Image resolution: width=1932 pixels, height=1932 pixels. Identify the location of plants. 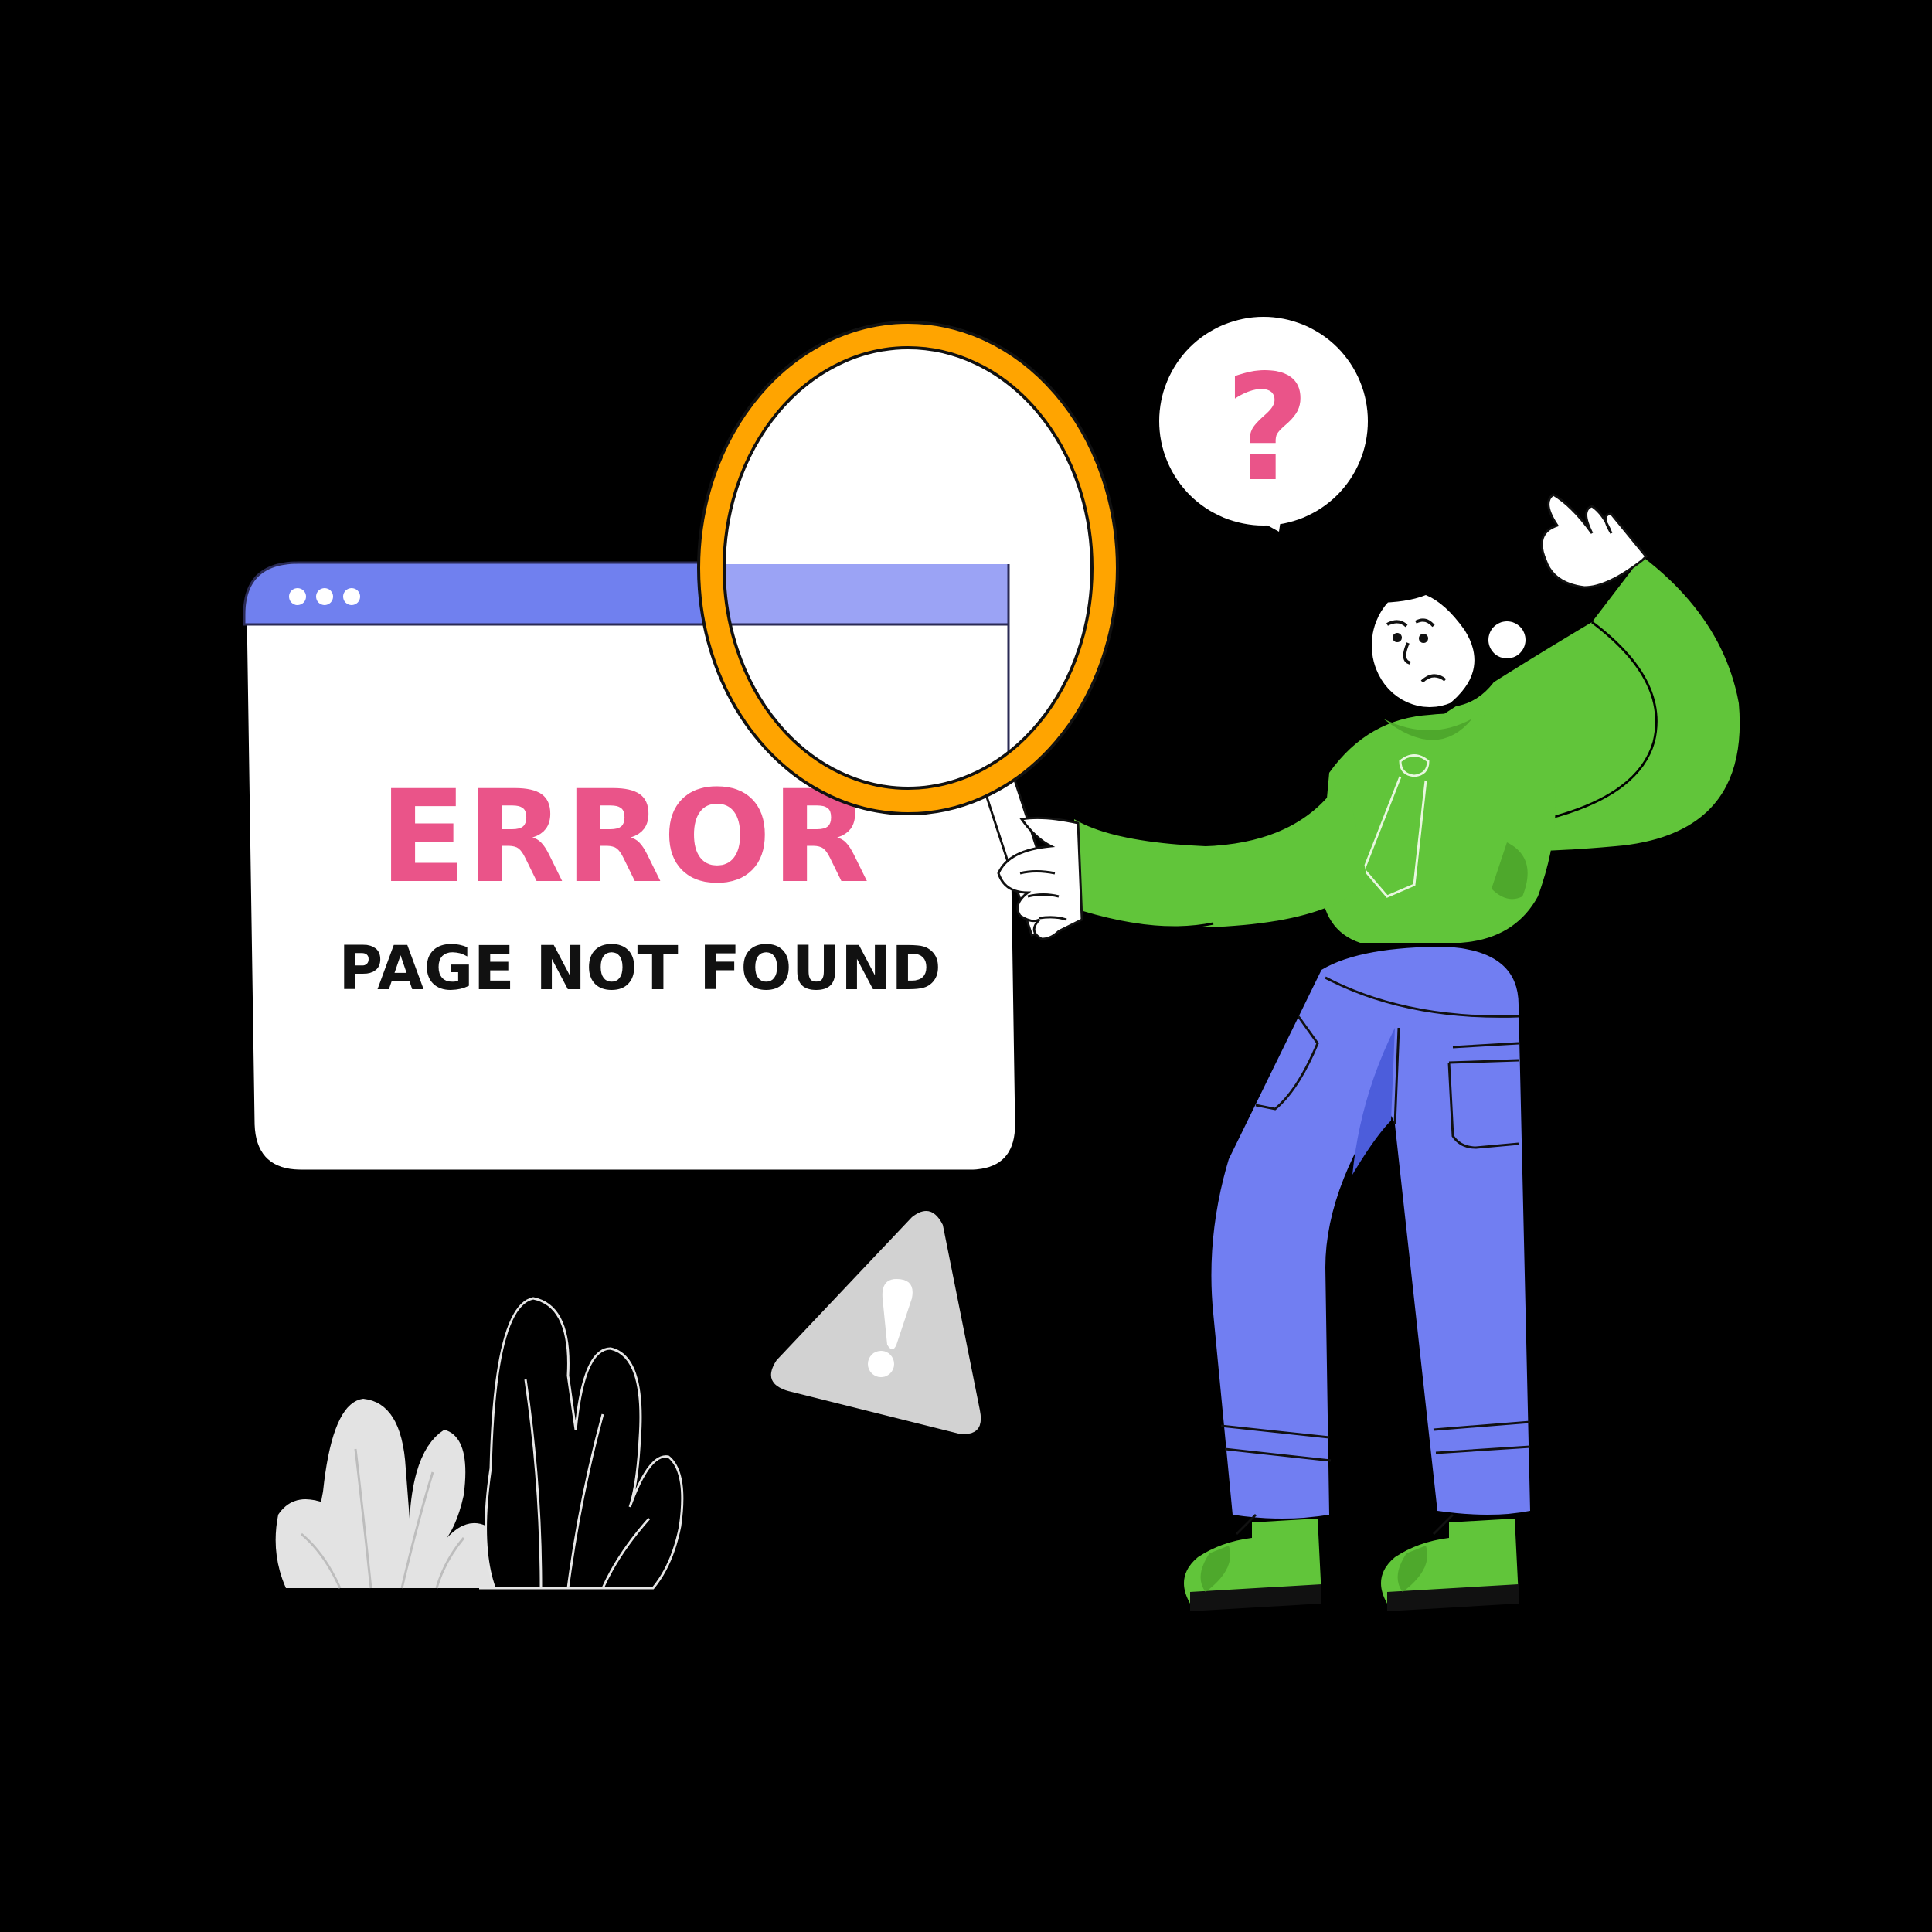
(479, 1444).